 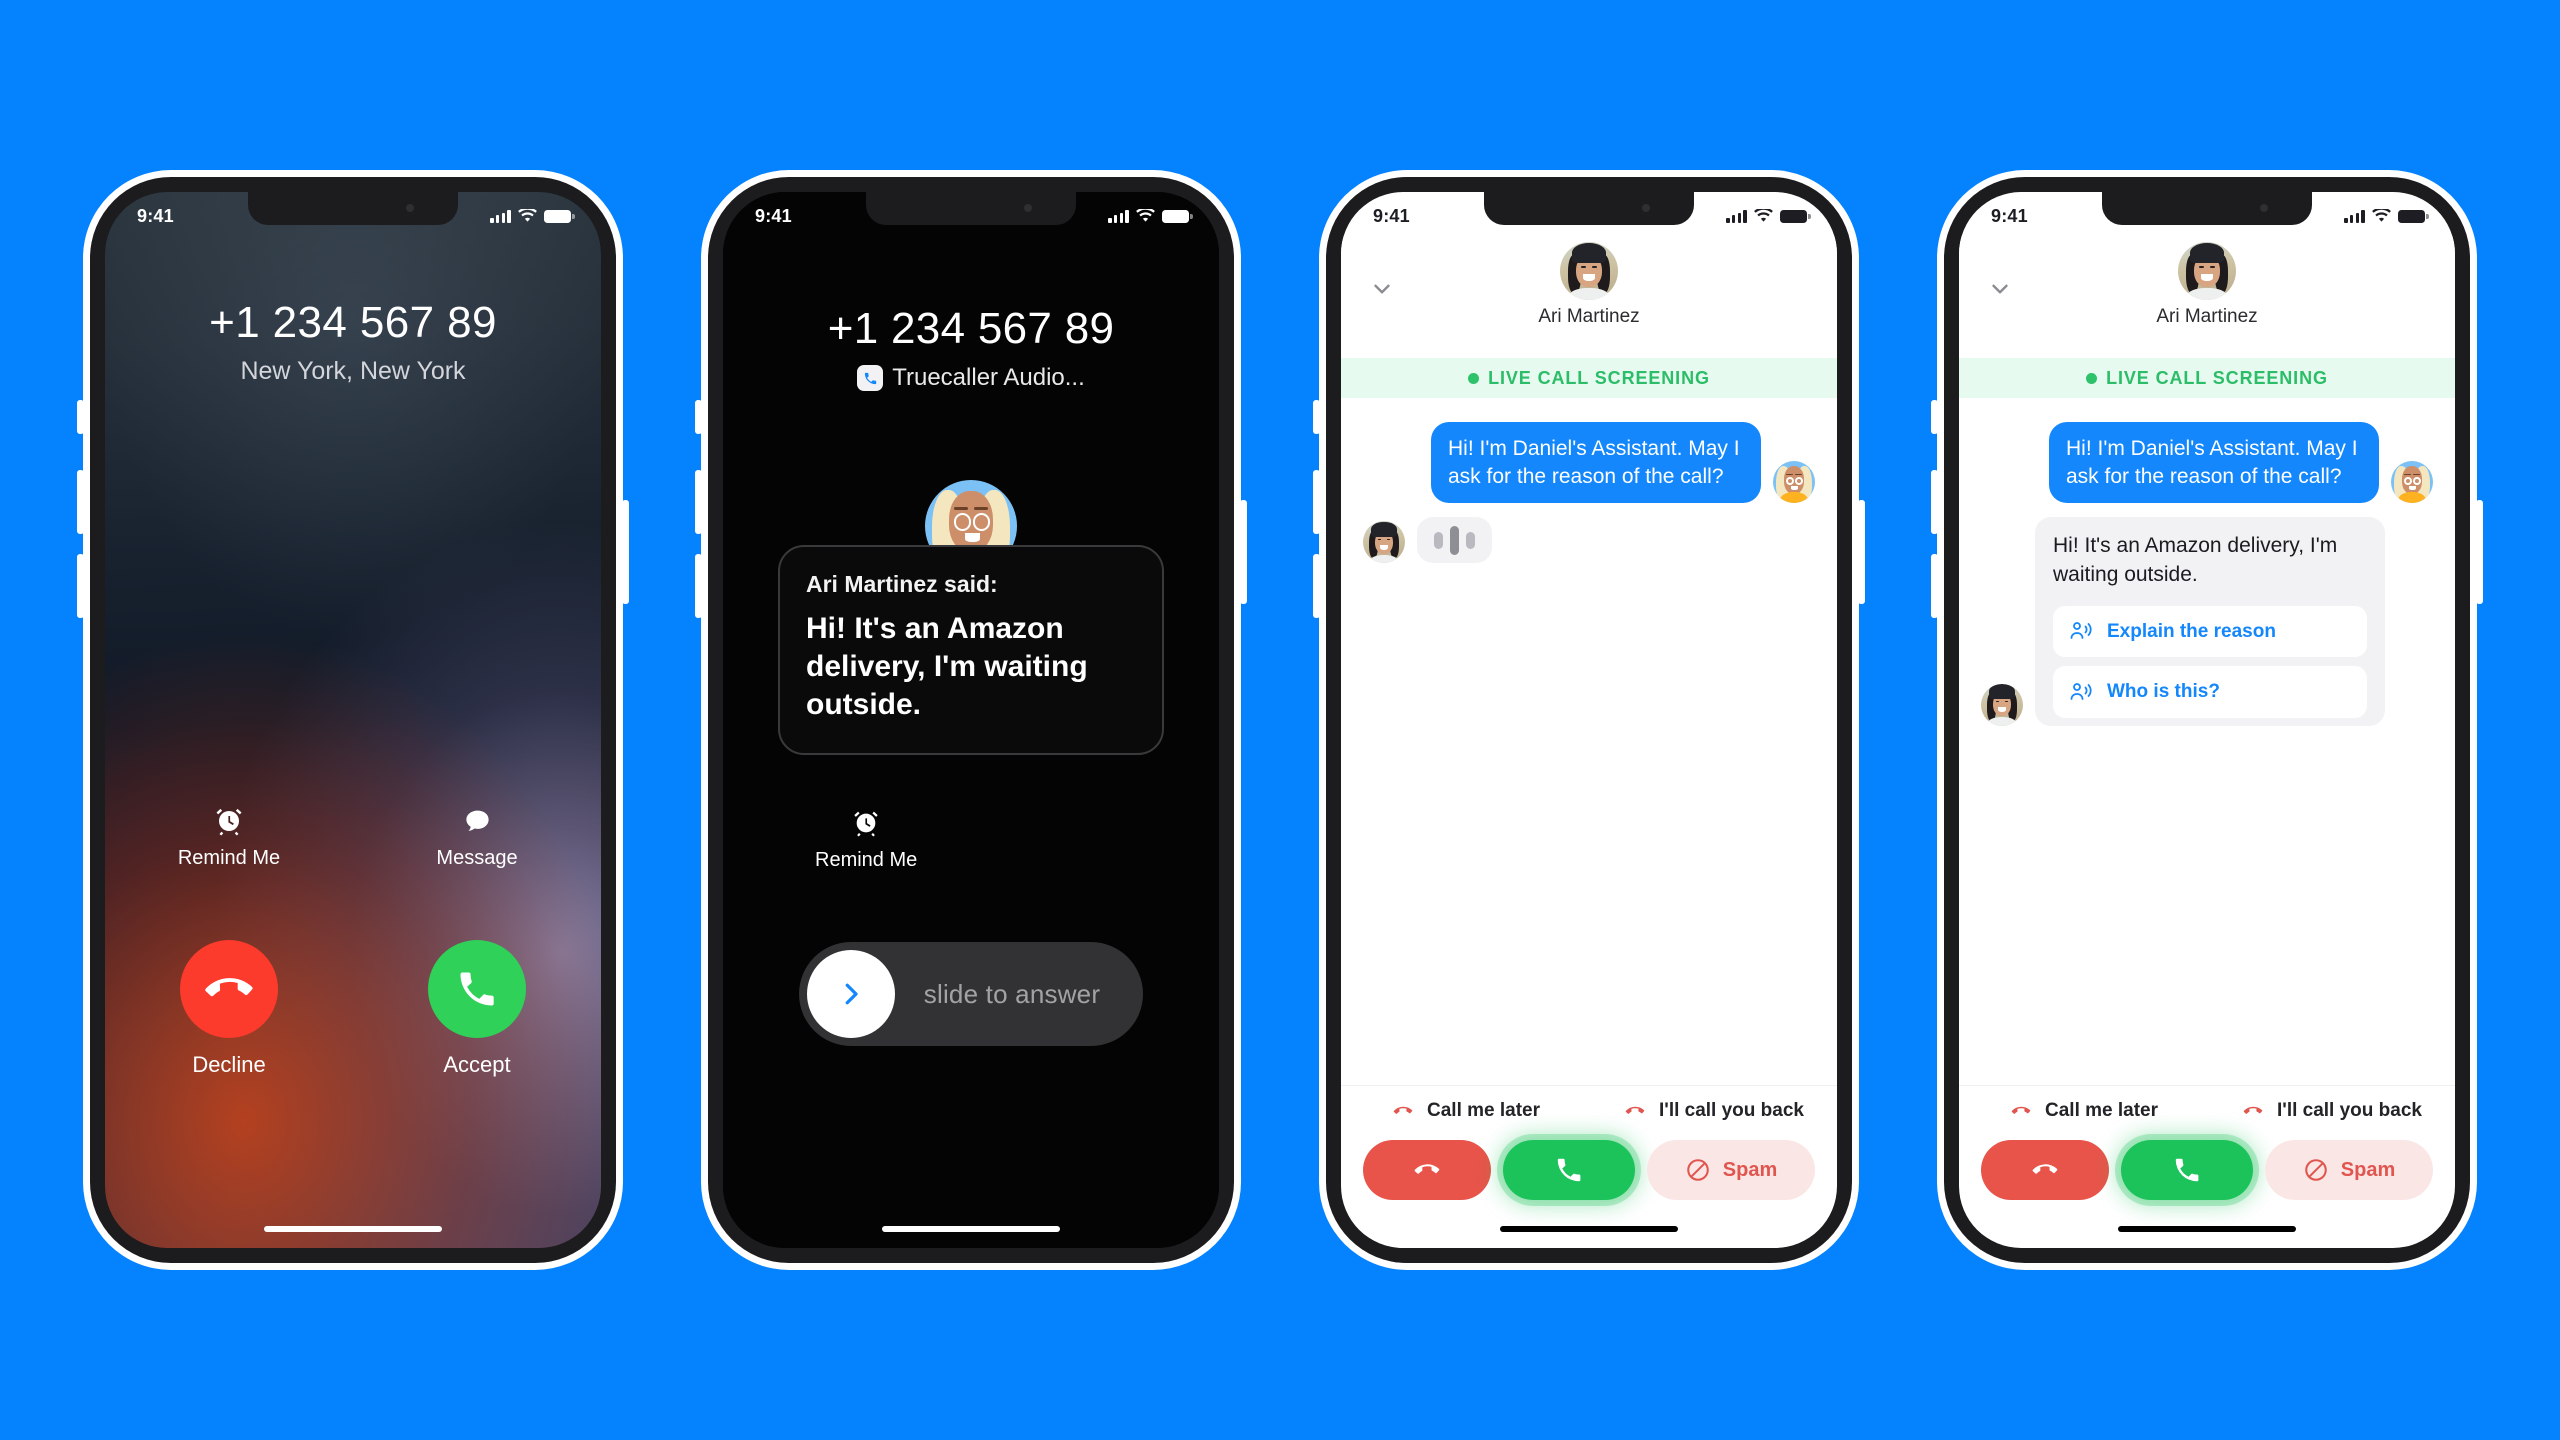 What do you see at coordinates (866, 860) in the screenshot?
I see `remind-me-label: Remind Me` at bounding box center [866, 860].